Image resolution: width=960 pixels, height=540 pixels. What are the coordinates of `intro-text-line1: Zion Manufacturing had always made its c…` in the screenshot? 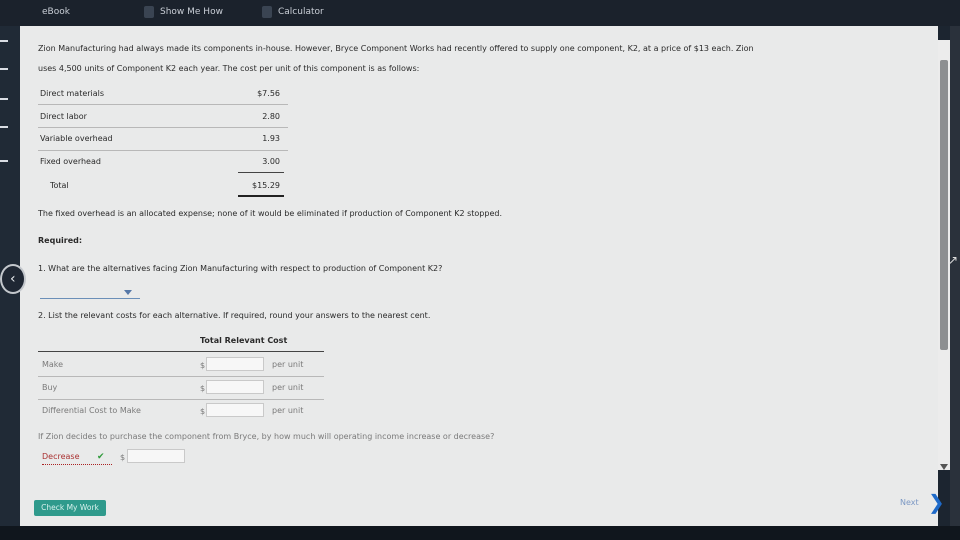 It's located at (396, 48).